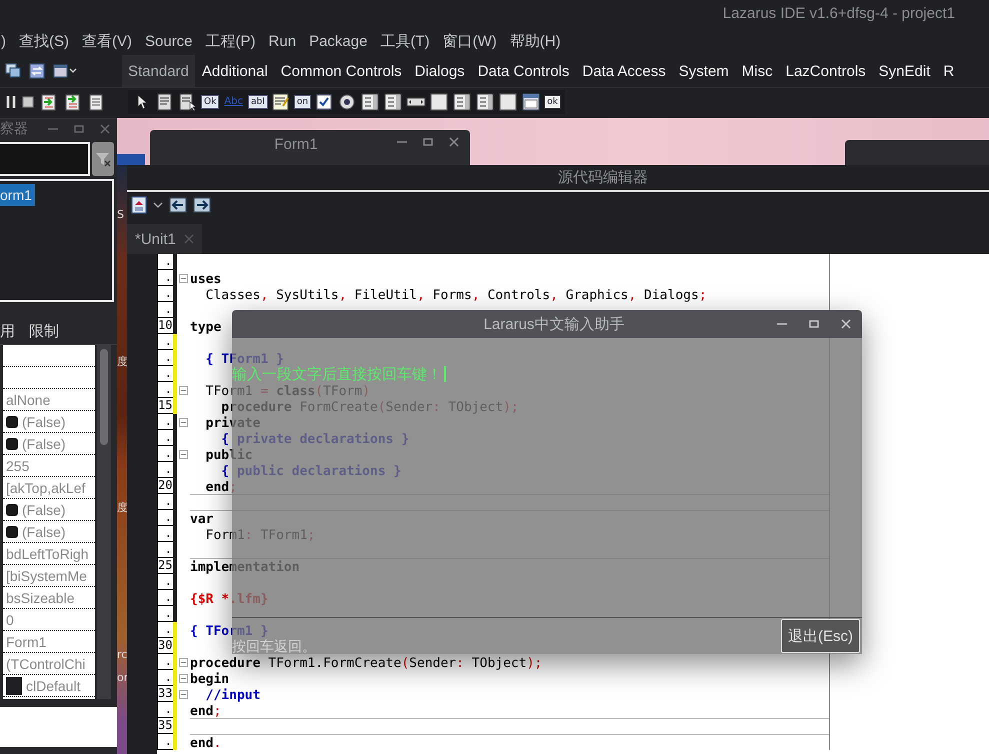 This screenshot has width=989, height=754. Describe the element at coordinates (524, 71) in the screenshot. I see `palette-tab: Data Controls` at that location.